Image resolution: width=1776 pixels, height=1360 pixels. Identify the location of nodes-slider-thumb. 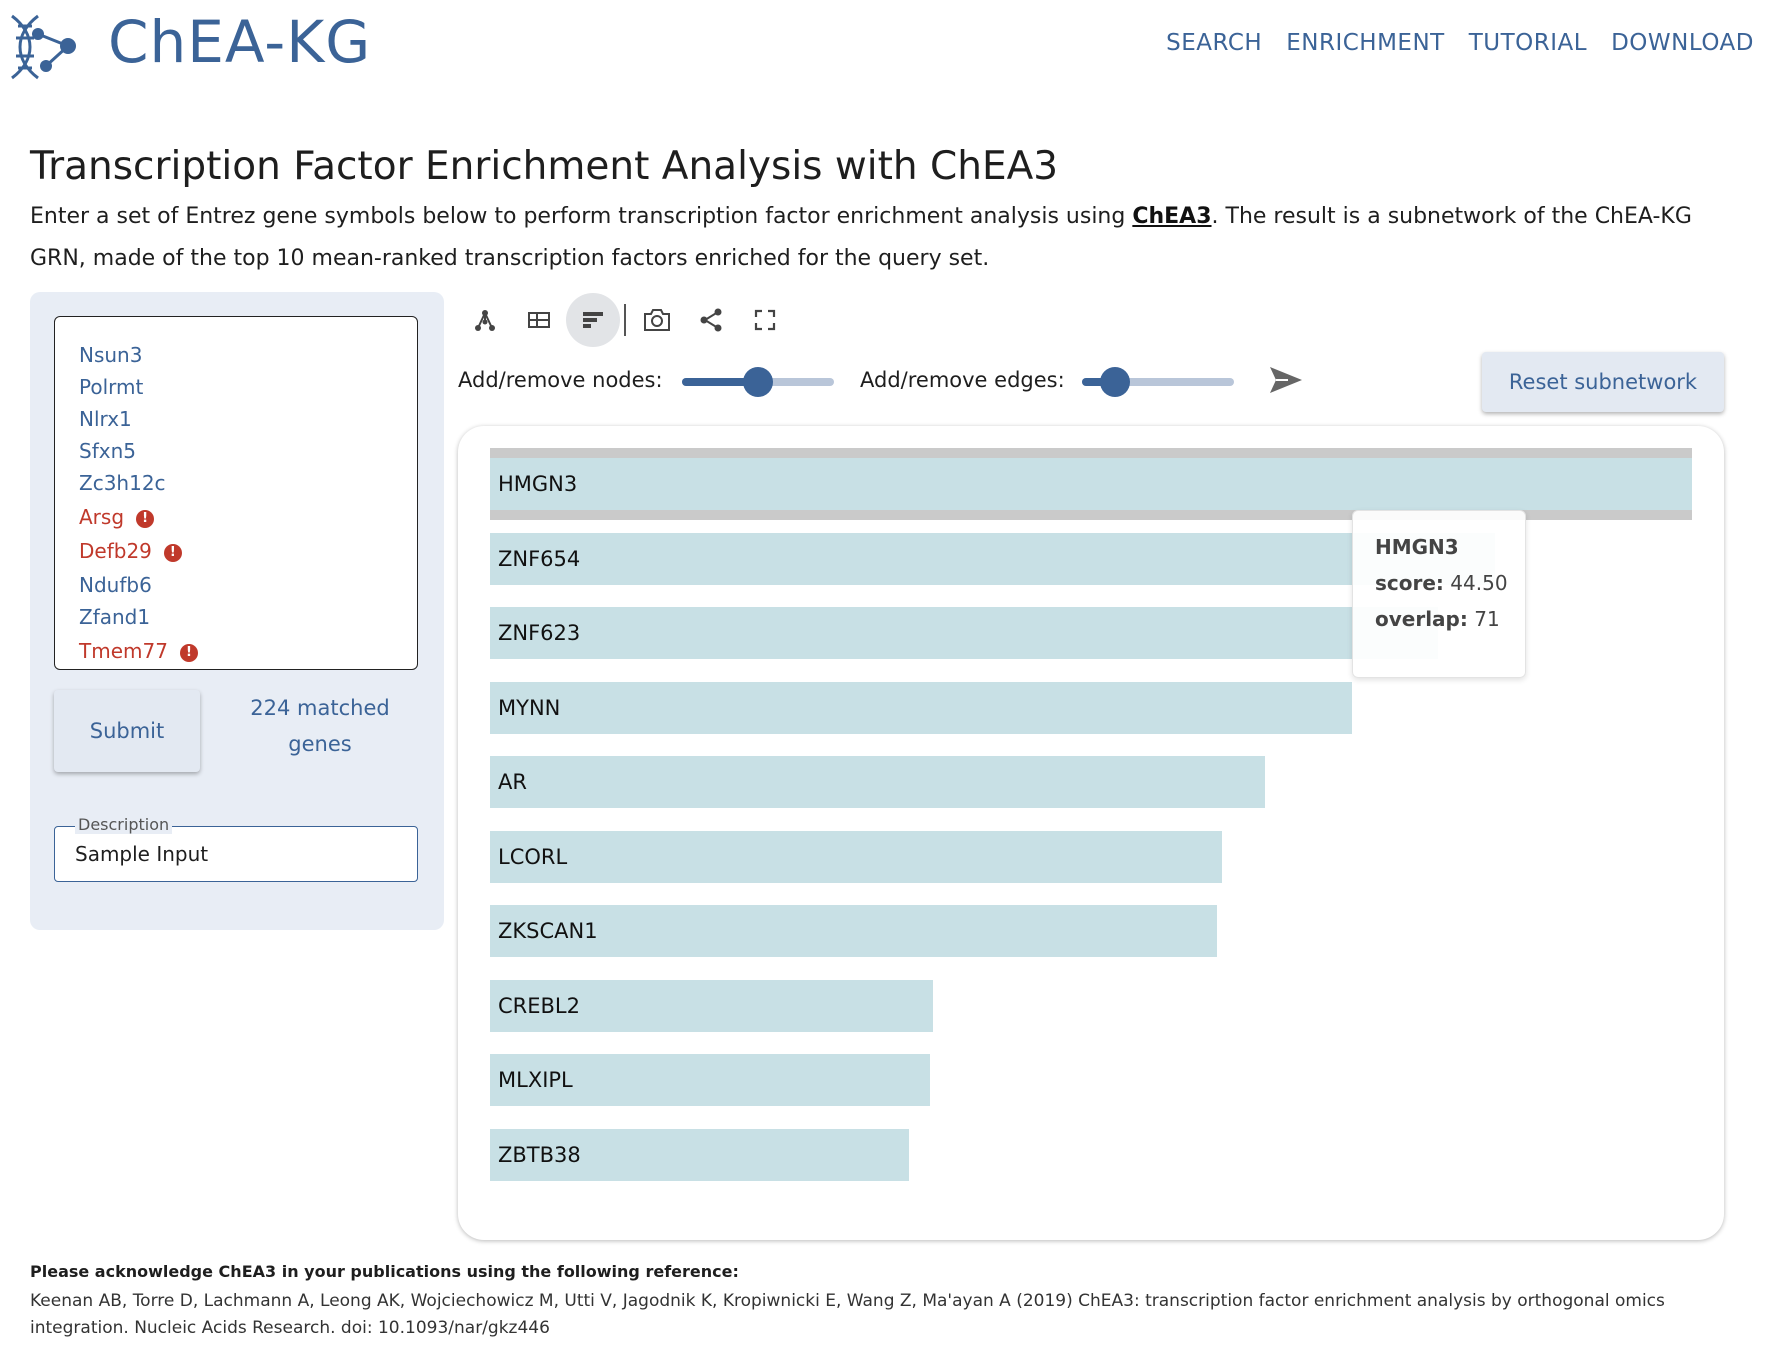
(758, 382).